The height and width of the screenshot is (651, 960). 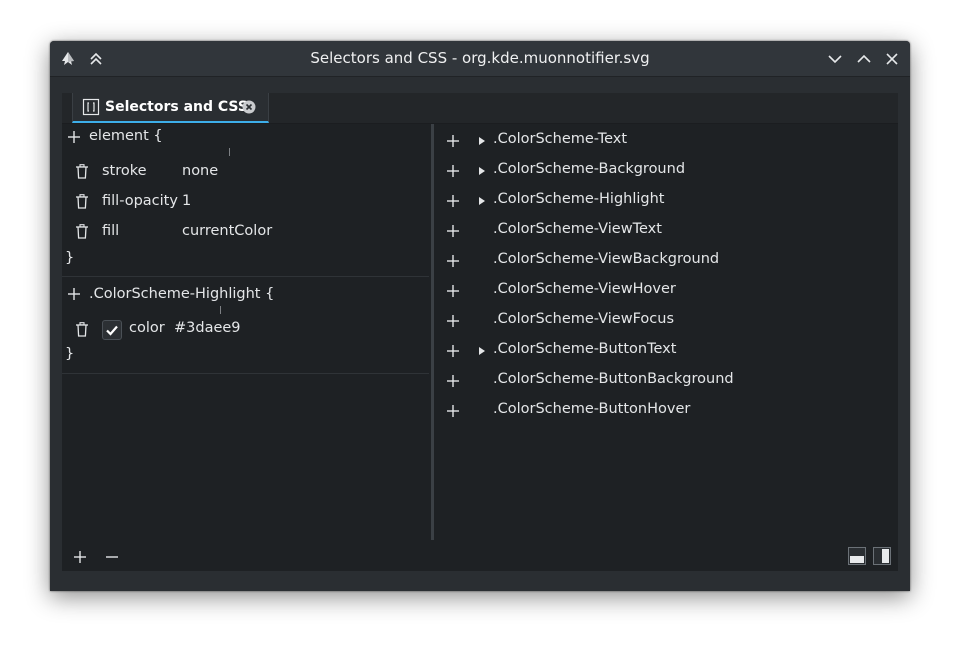 I want to click on bottom-toolbar, so click(x=480, y=556).